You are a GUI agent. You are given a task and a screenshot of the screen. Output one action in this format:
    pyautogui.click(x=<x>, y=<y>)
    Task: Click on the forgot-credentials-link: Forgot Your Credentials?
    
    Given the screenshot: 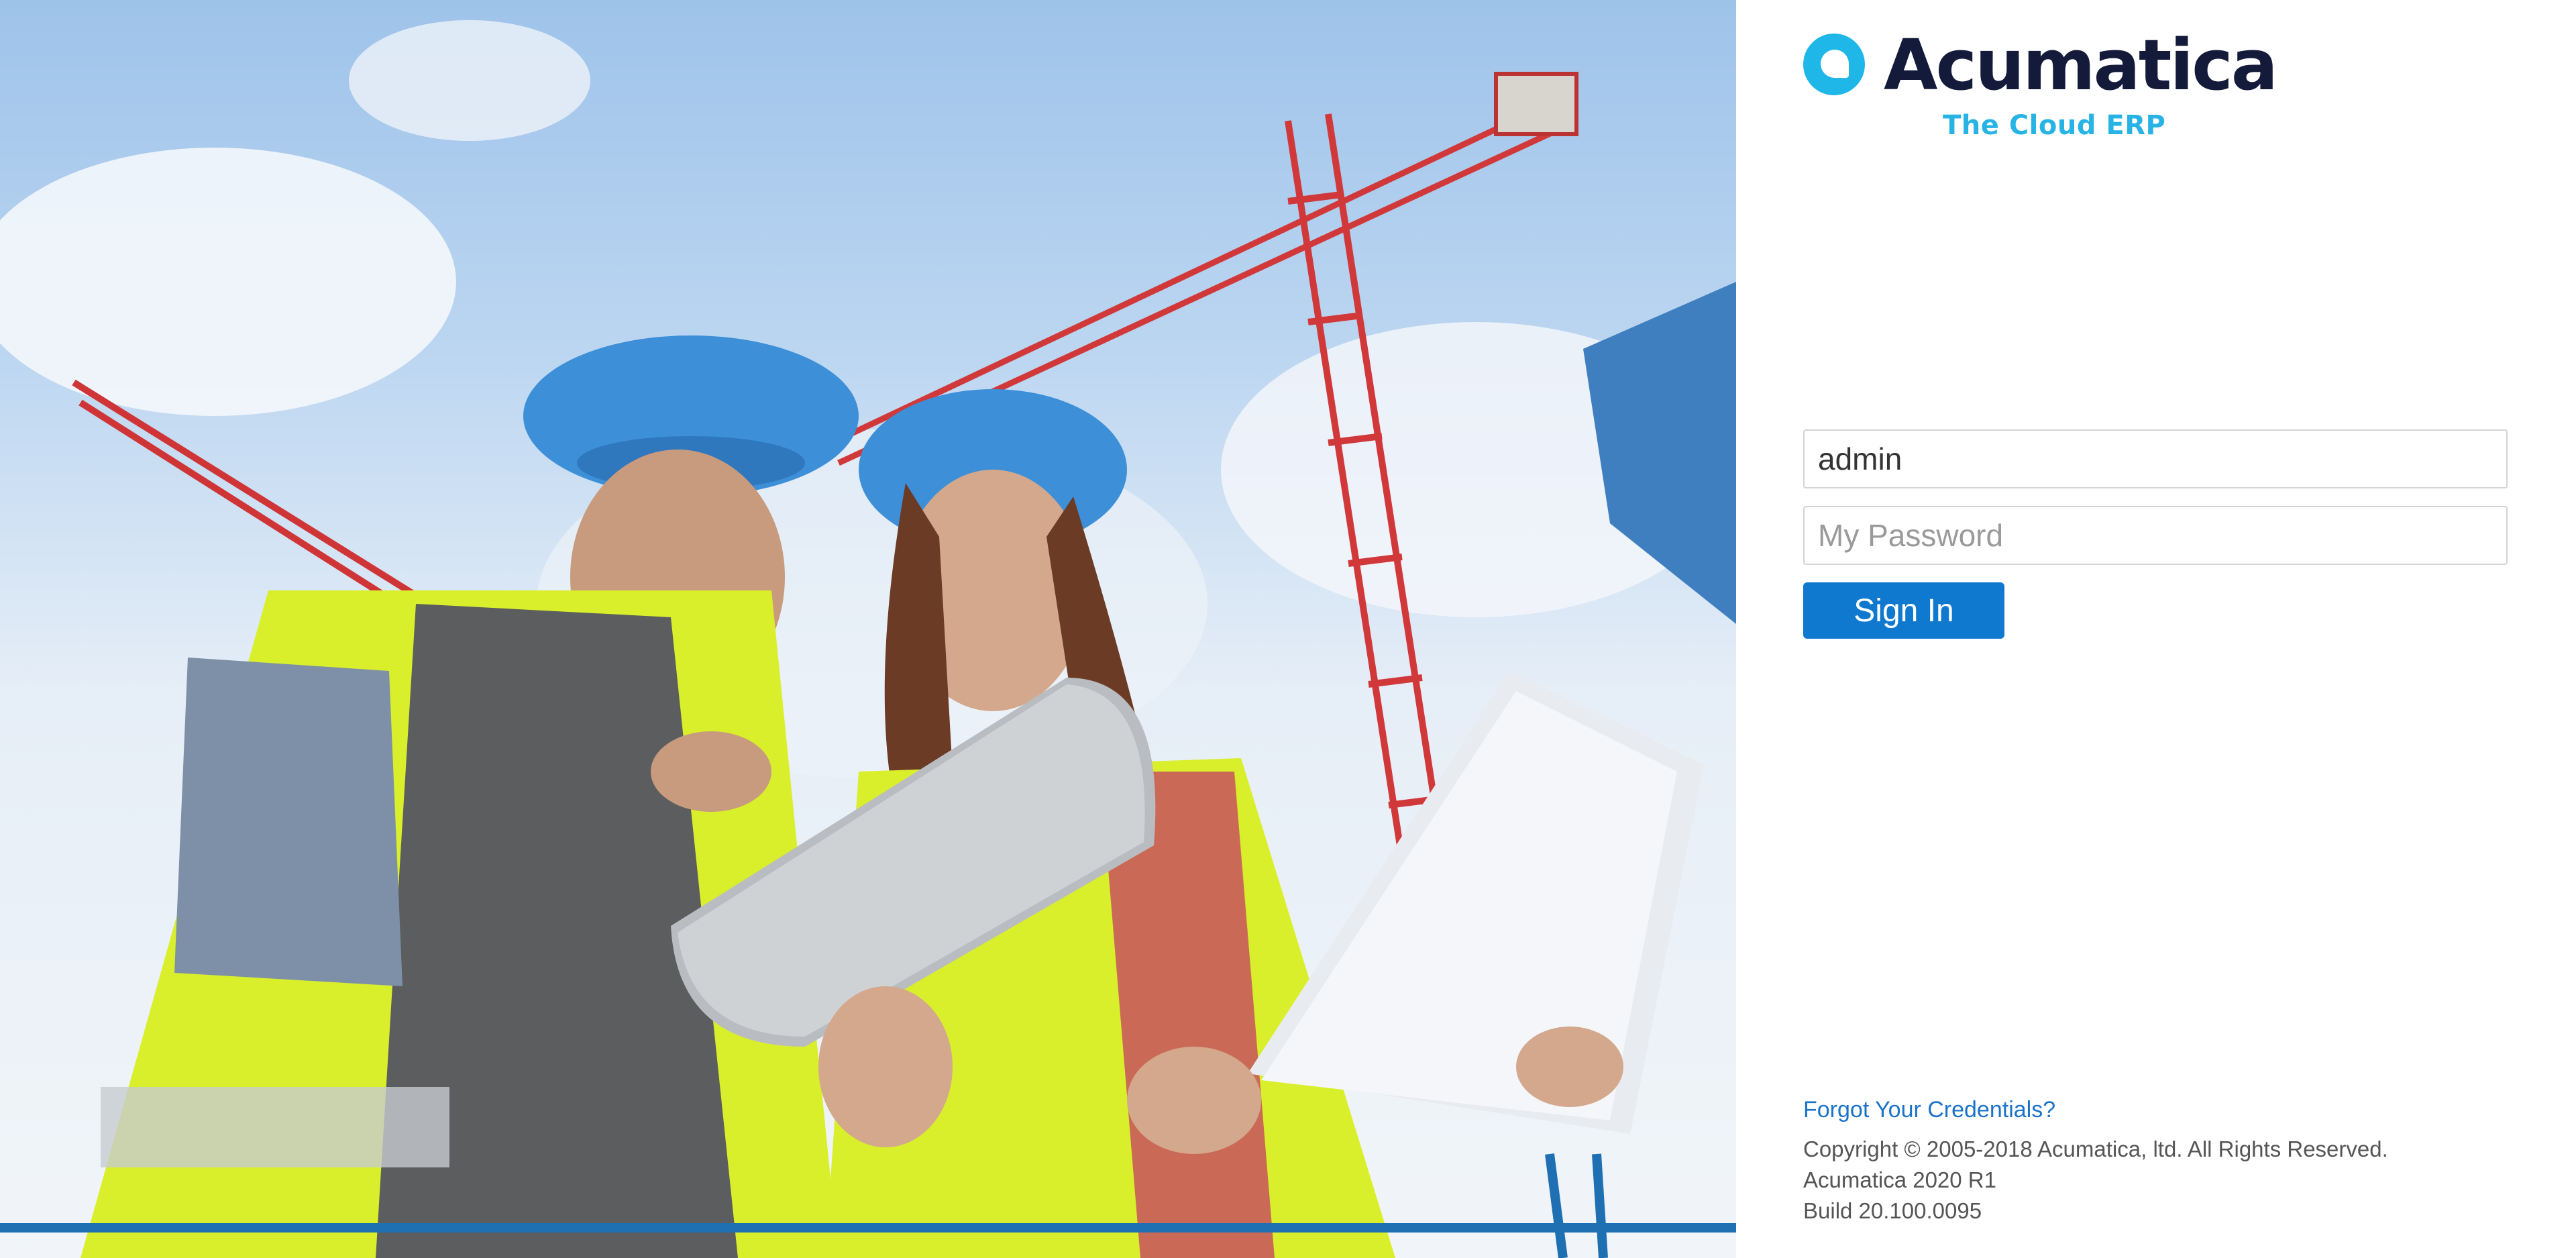 What is the action you would take?
    pyautogui.click(x=1929, y=1110)
    